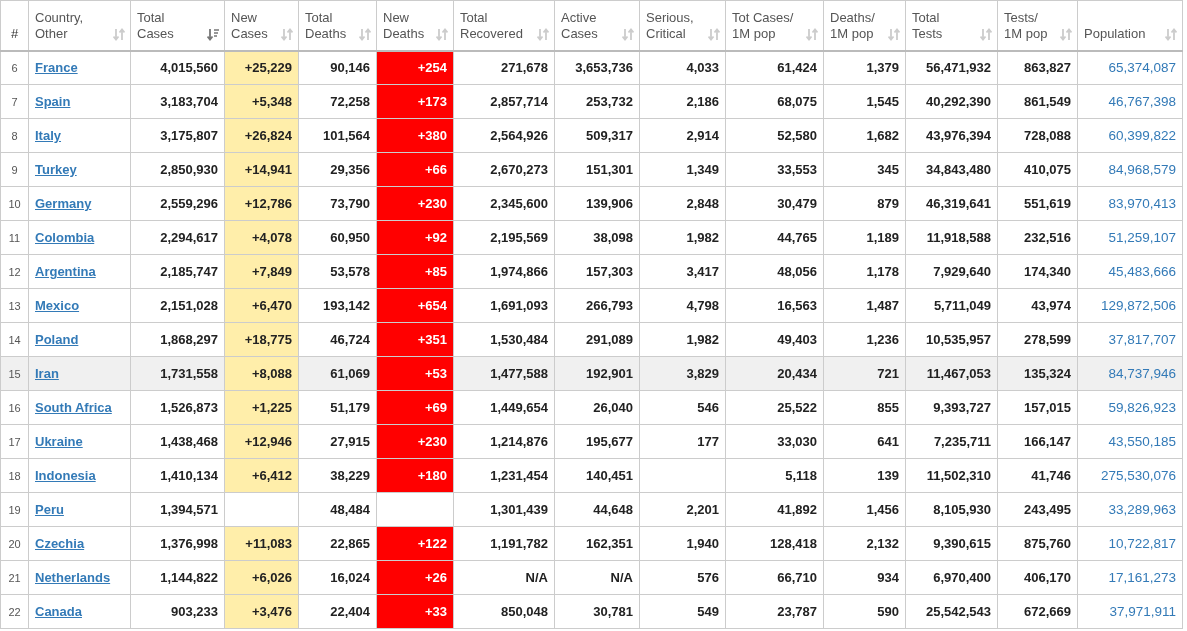 The height and width of the screenshot is (631, 1187). I want to click on table-cell: 3,183,704, so click(177, 101).